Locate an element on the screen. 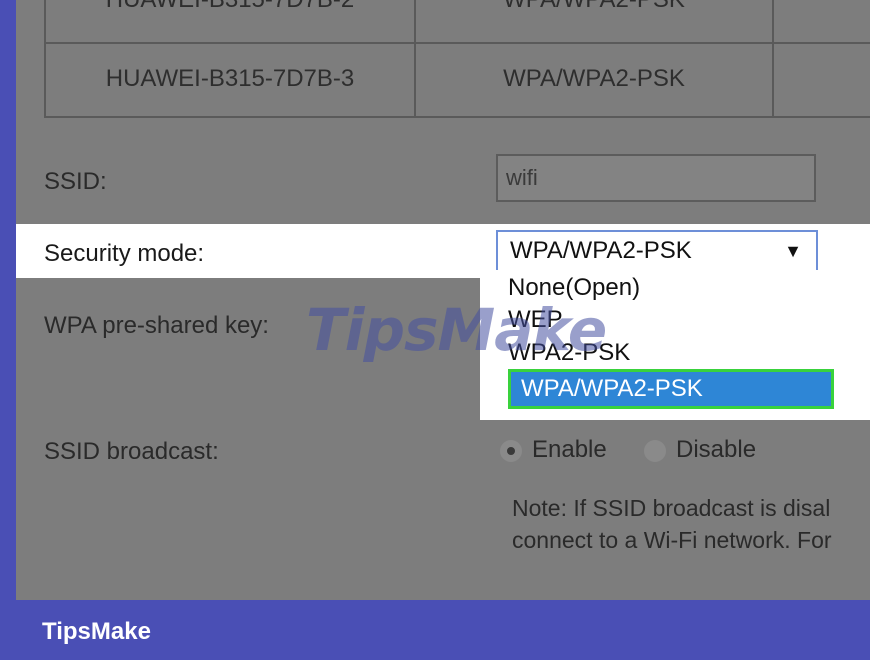  note-line-2: connect to a Wi-Fi network. For is located at coordinates (672, 540).